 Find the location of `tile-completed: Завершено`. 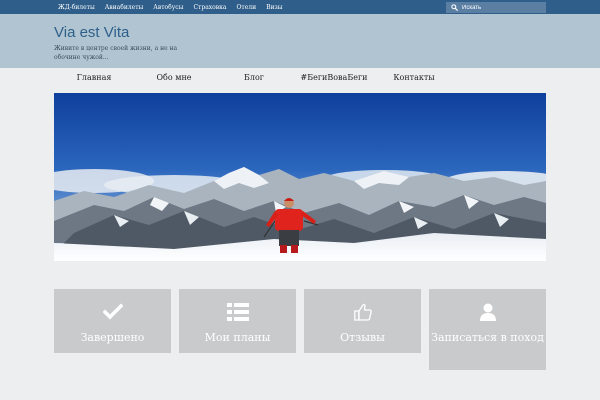

tile-completed: Завершено is located at coordinates (112, 321).